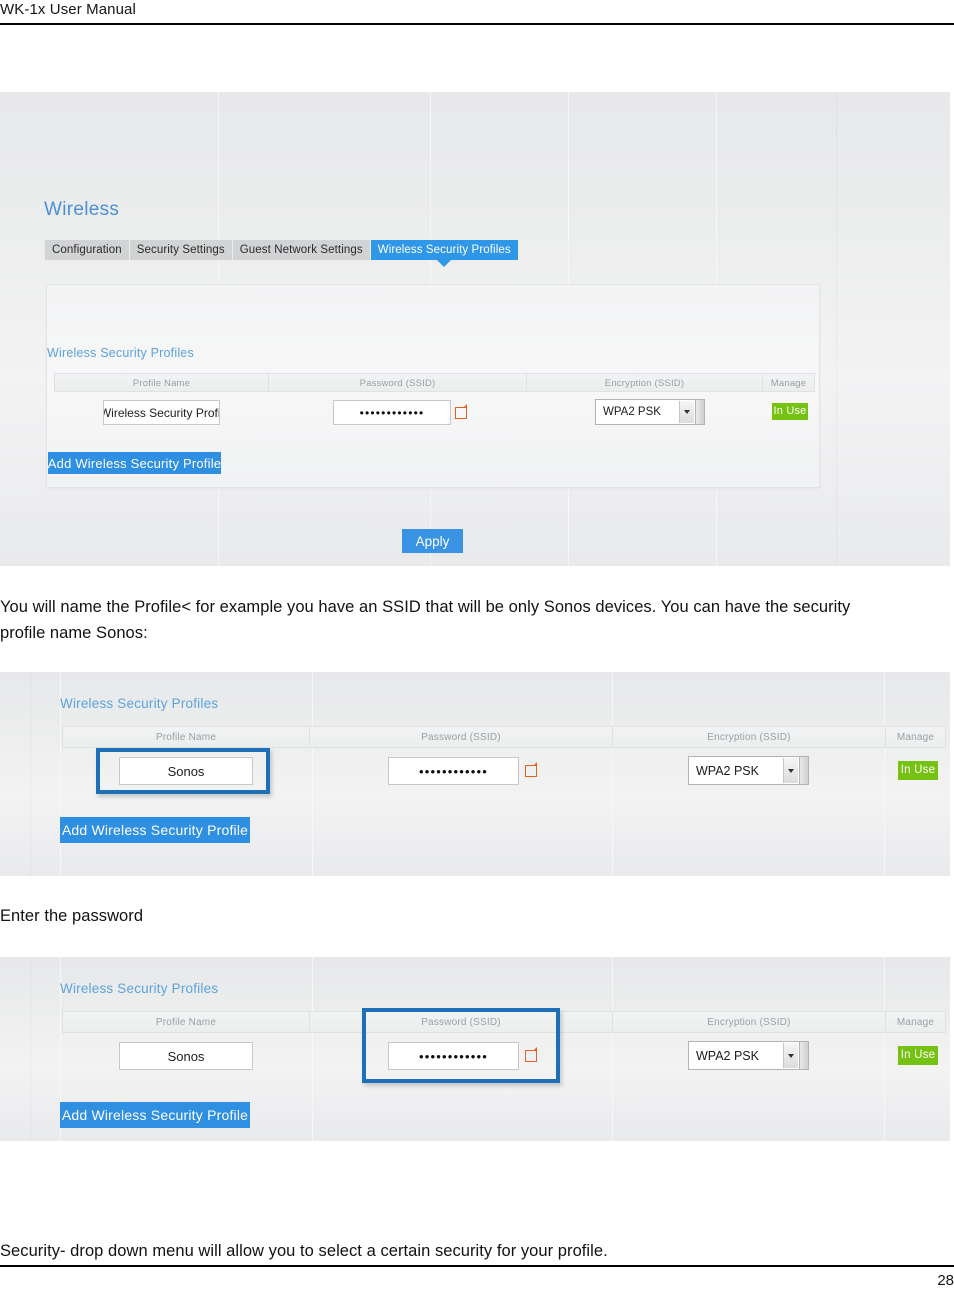 This screenshot has width=954, height=1307. I want to click on encryption-select-value-2: WPA2 PSK, so click(727, 770).